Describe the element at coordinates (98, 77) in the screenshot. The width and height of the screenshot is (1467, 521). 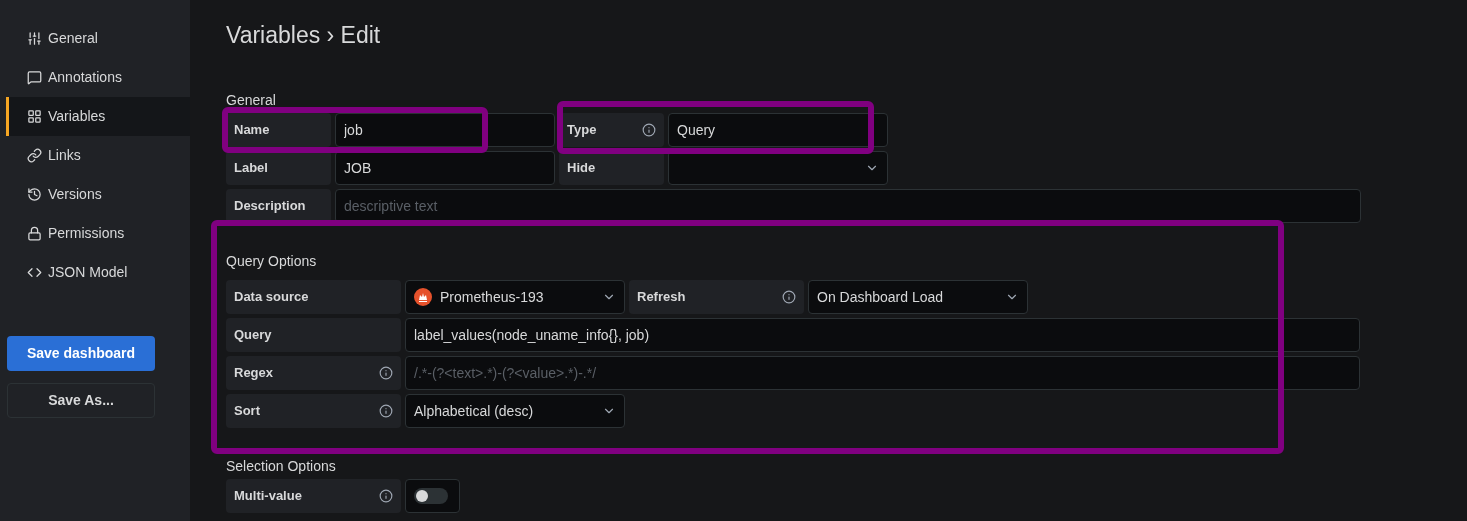
I see `sidebar-item: Annotations` at that location.